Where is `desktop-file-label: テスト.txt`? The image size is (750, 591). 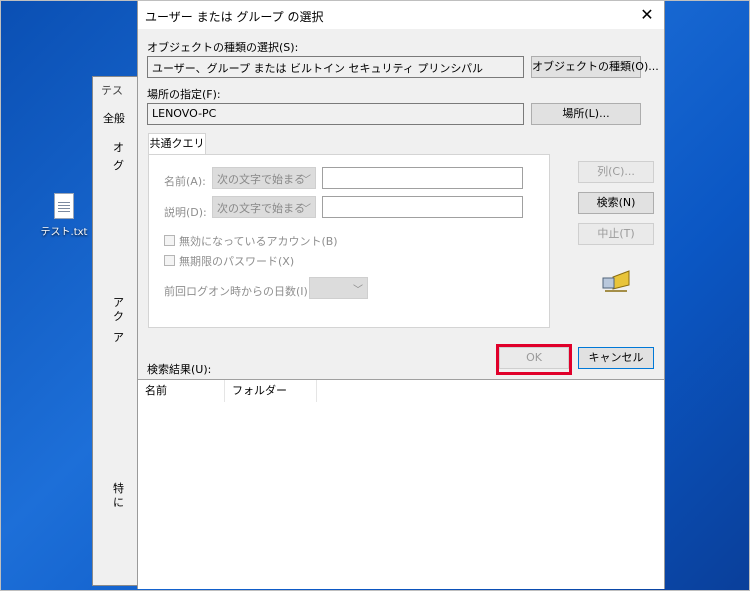 desktop-file-label: テスト.txt is located at coordinates (64, 232).